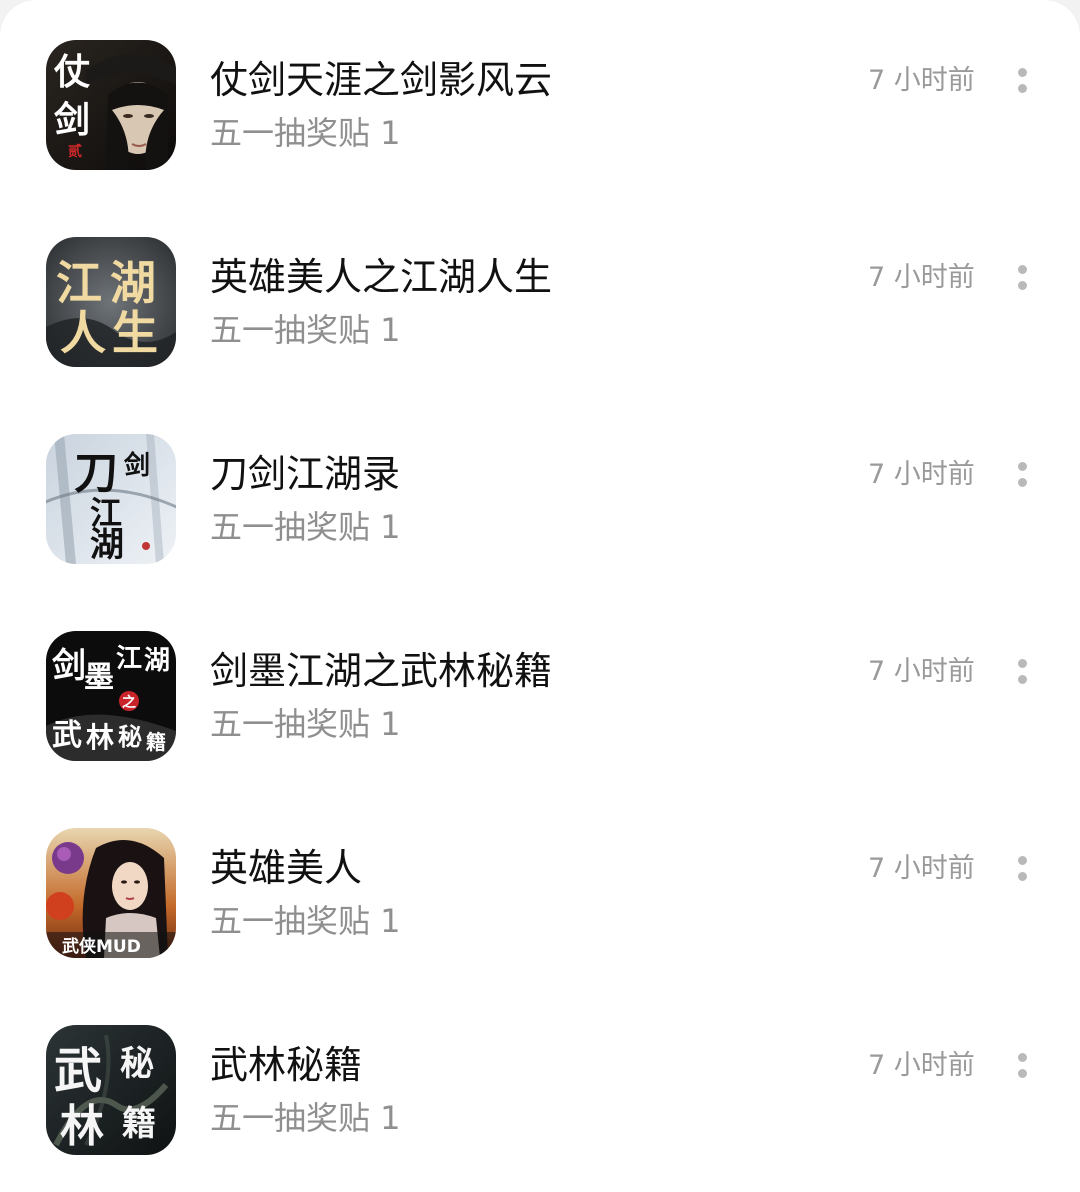 The image size is (1080, 1192). Describe the element at coordinates (286, 1065) in the screenshot. I see `post-title: 武林秘籍` at that location.